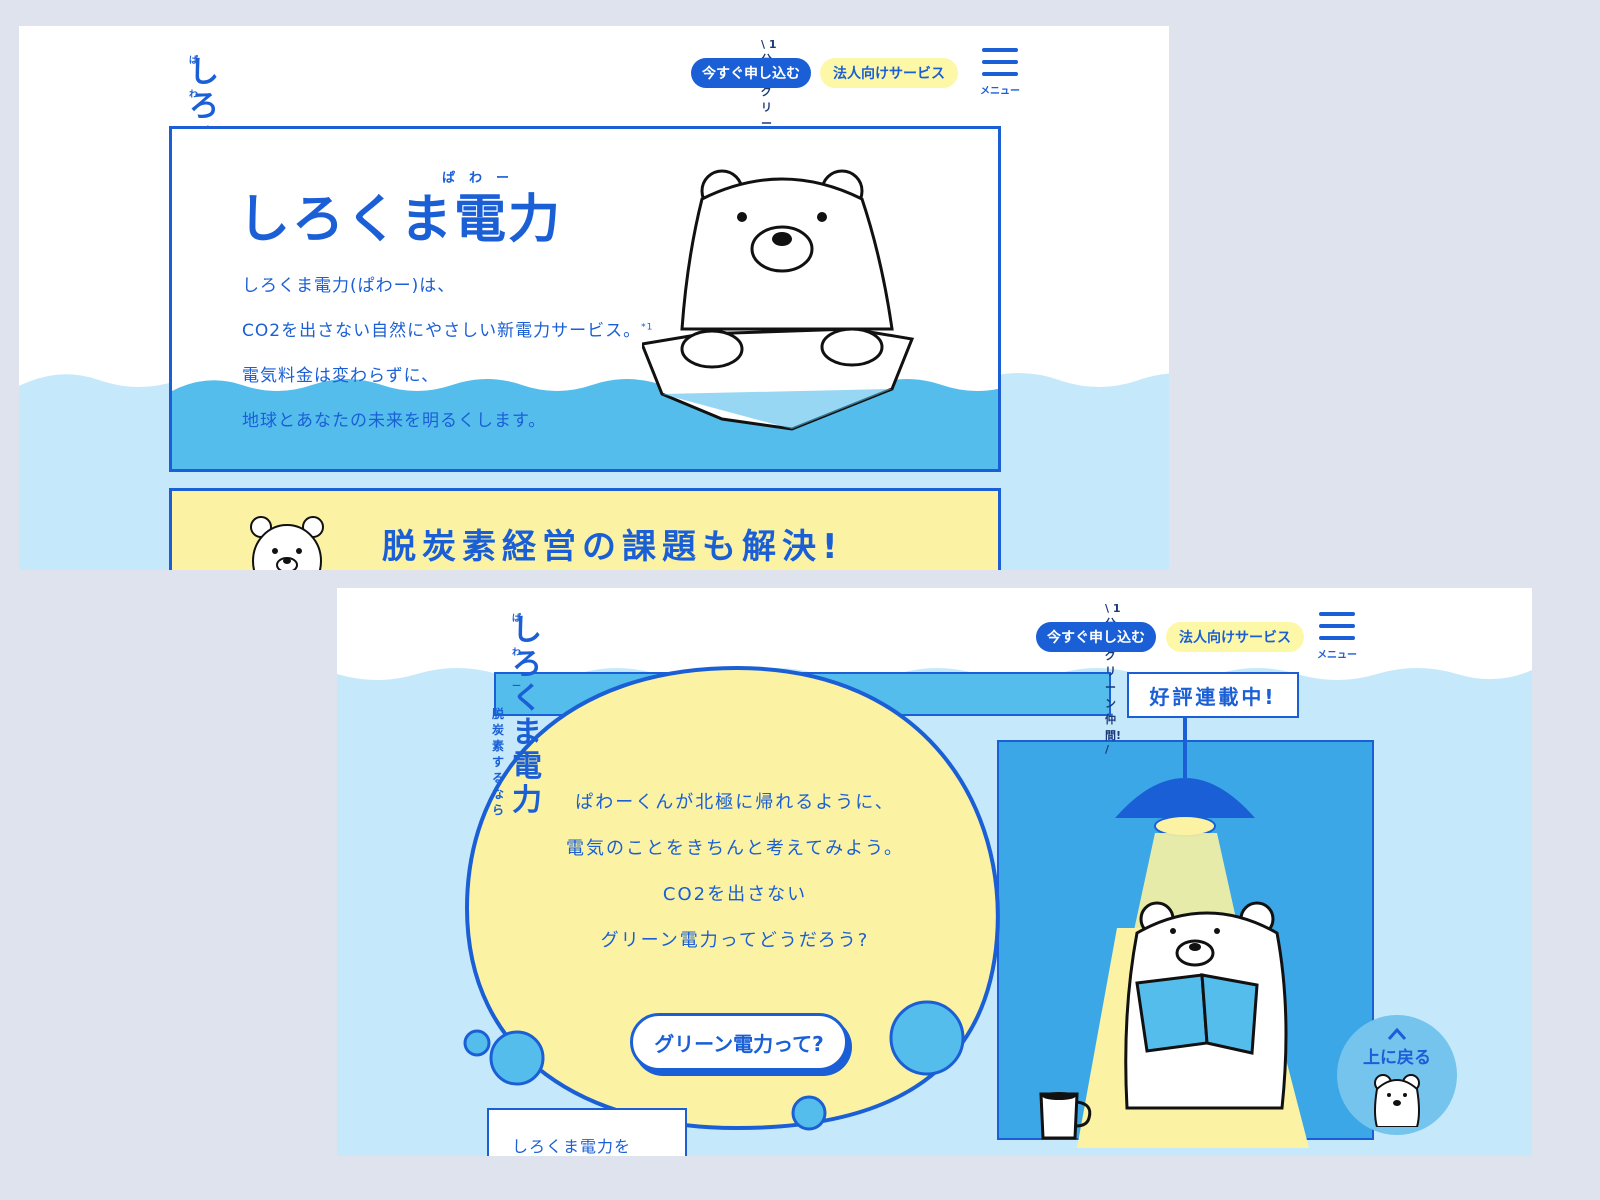  What do you see at coordinates (501, 786) in the screenshot?
I see `logo-sub-line2: するなら` at bounding box center [501, 786].